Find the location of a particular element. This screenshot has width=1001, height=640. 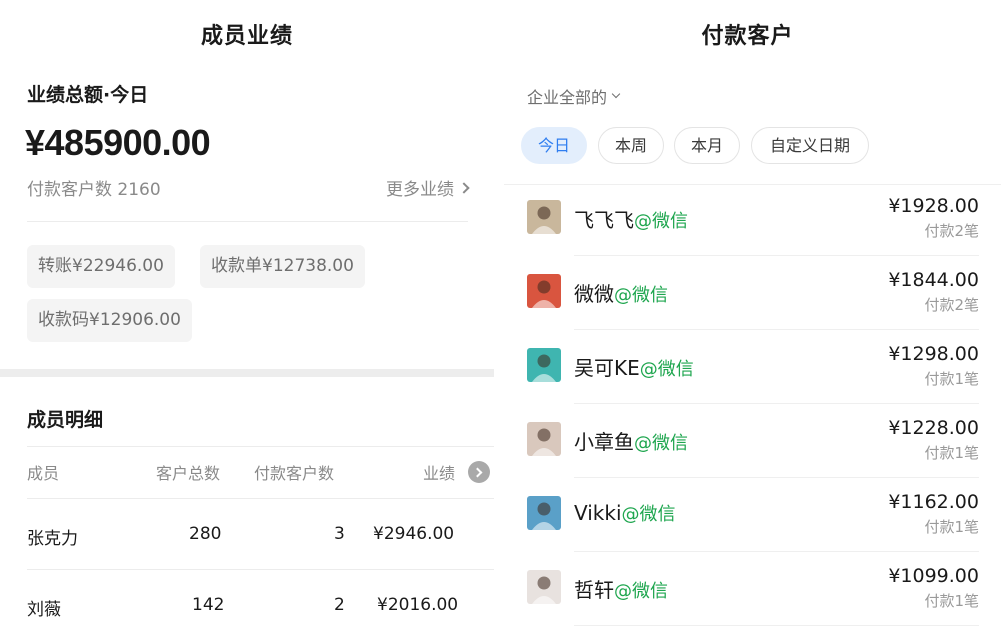

scope-dropdown: 企业全部的 is located at coordinates (574, 96).